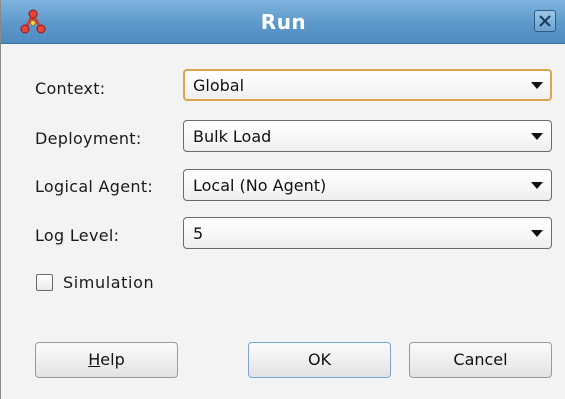 This screenshot has width=565, height=399. I want to click on logical-agent-select: Local (No Agent), so click(367, 185).